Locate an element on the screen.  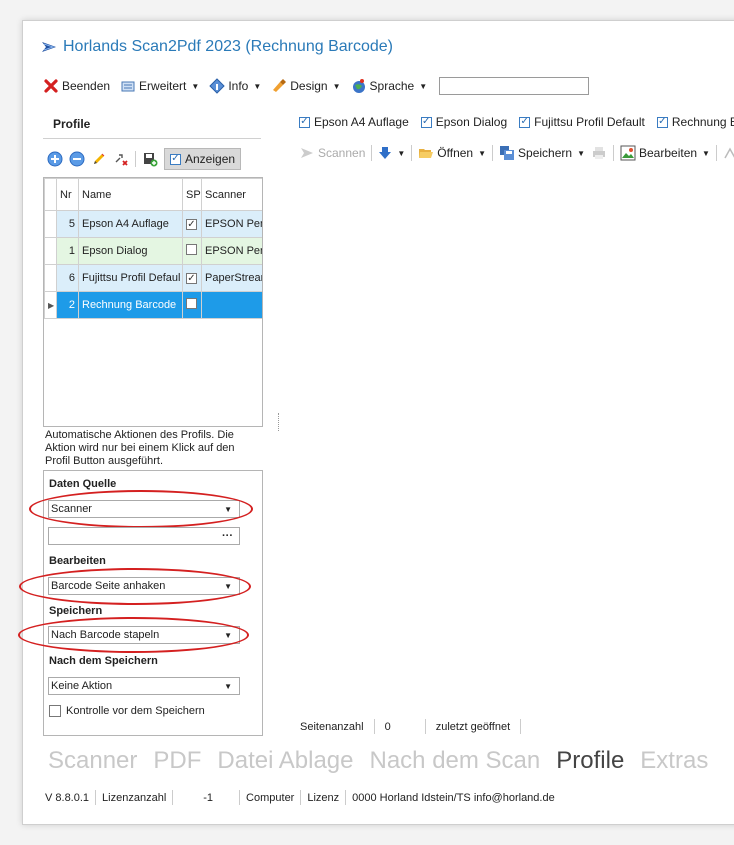
sidebar-title: Profile is located at coordinates (72, 124).